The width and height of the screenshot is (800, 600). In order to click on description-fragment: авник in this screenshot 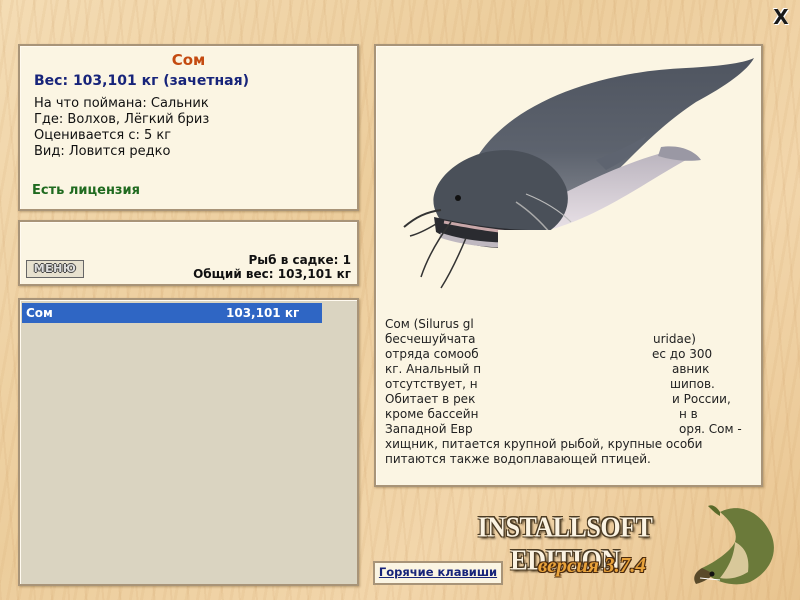, I will do `click(691, 369)`.